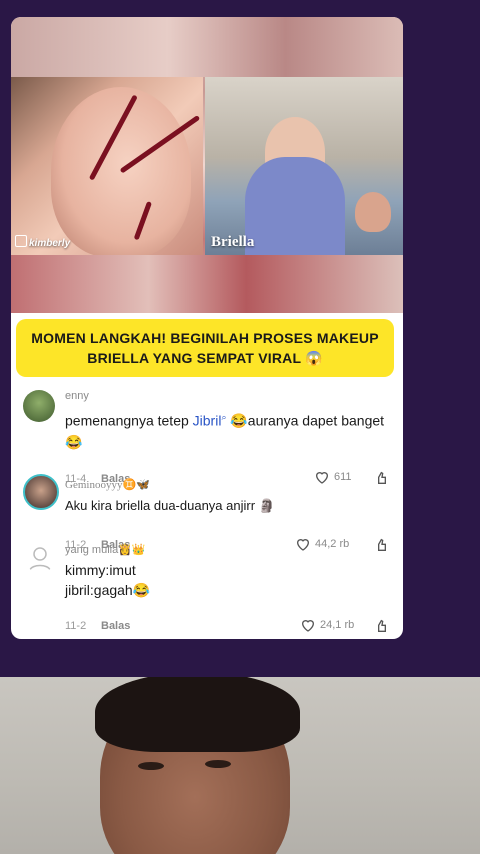 This screenshot has width=480, height=854. I want to click on comment-text: Aku kira briella dua-duanya anjirr 🗿, so click(170, 505).